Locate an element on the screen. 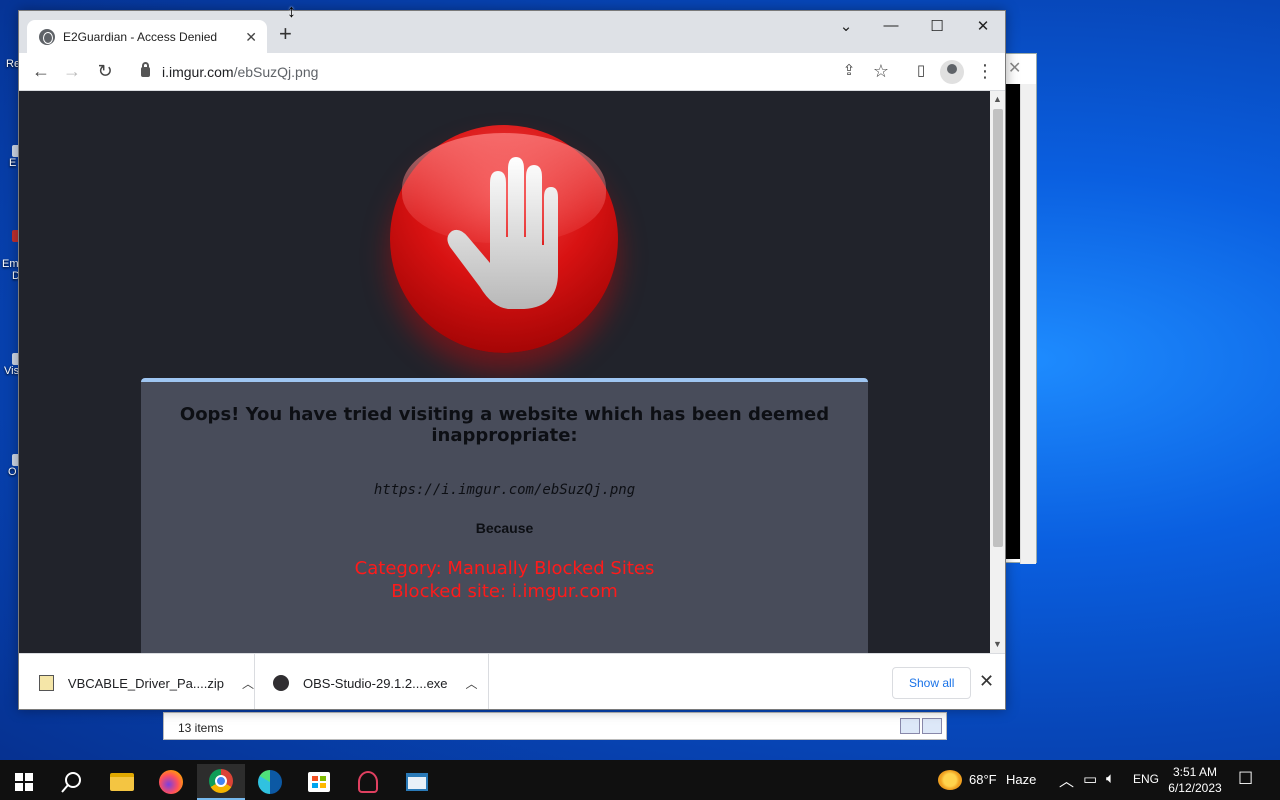 The image size is (1280, 800). view-switcher is located at coordinates (921, 726).